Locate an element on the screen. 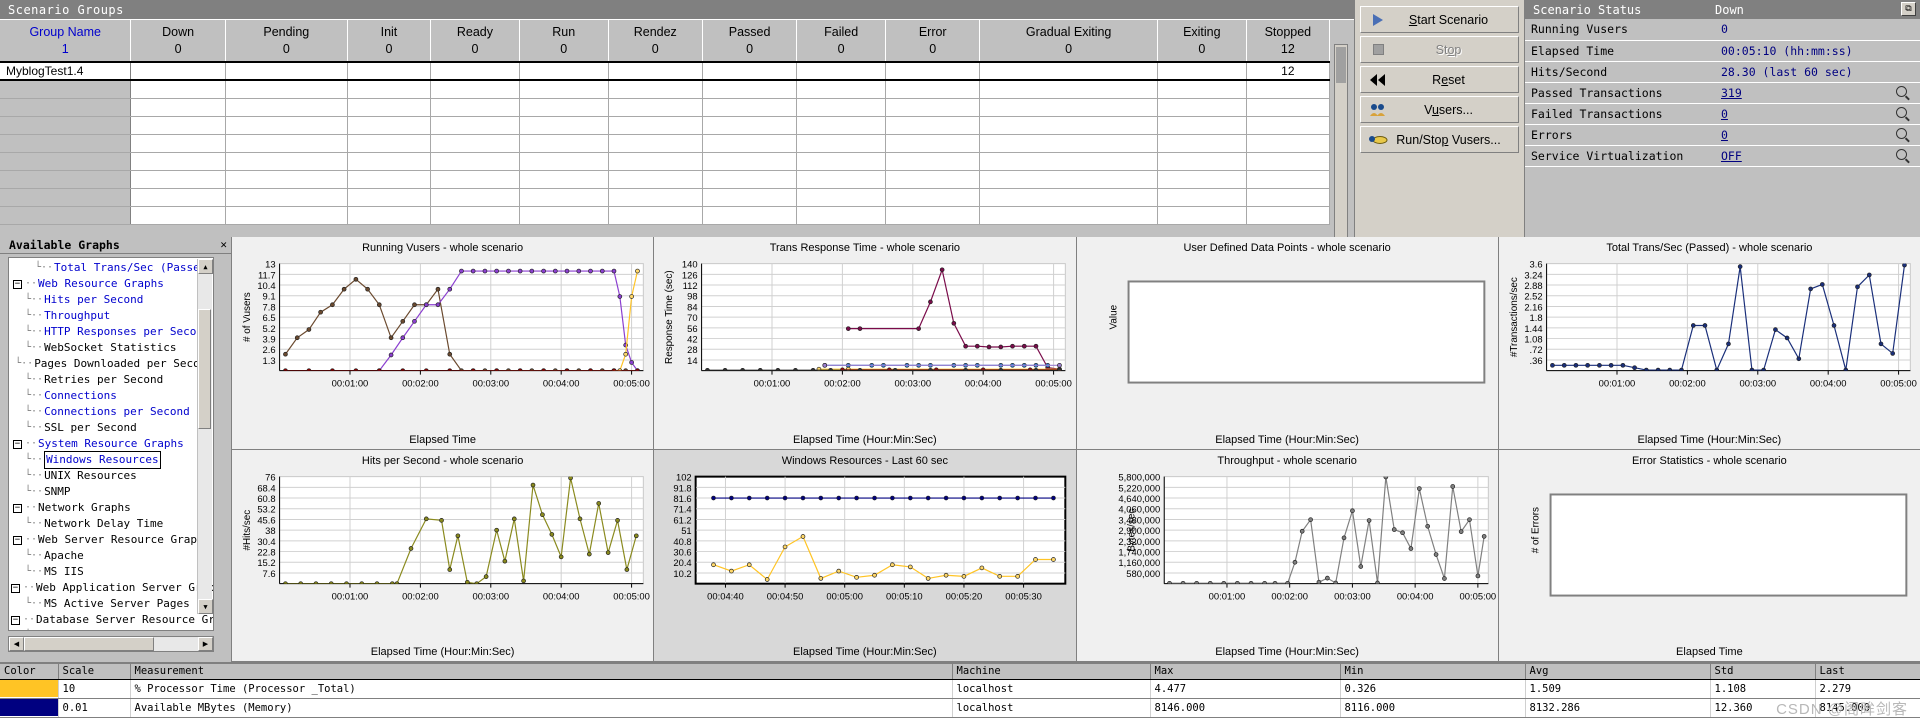 The image size is (1920, 723). tree-item-websocket-statistics: └·· WebSocket Statistics is located at coordinates (112, 348).